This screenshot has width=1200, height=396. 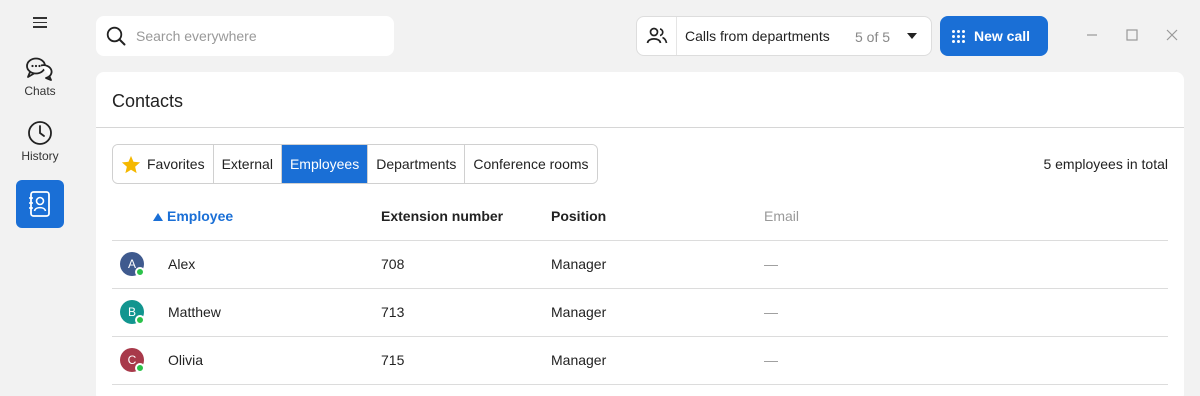 I want to click on search-box, so click(x=245, y=36).